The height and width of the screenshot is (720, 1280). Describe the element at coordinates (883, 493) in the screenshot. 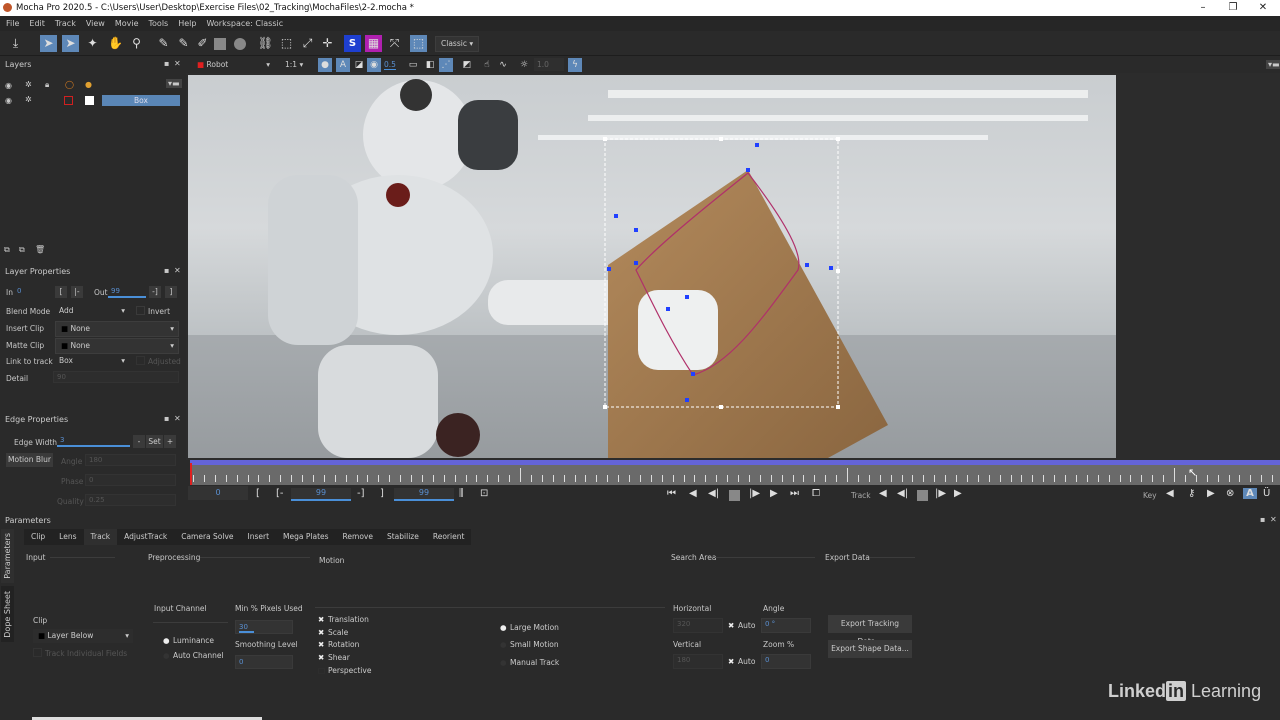

I see `track-backward-button: ◀` at that location.